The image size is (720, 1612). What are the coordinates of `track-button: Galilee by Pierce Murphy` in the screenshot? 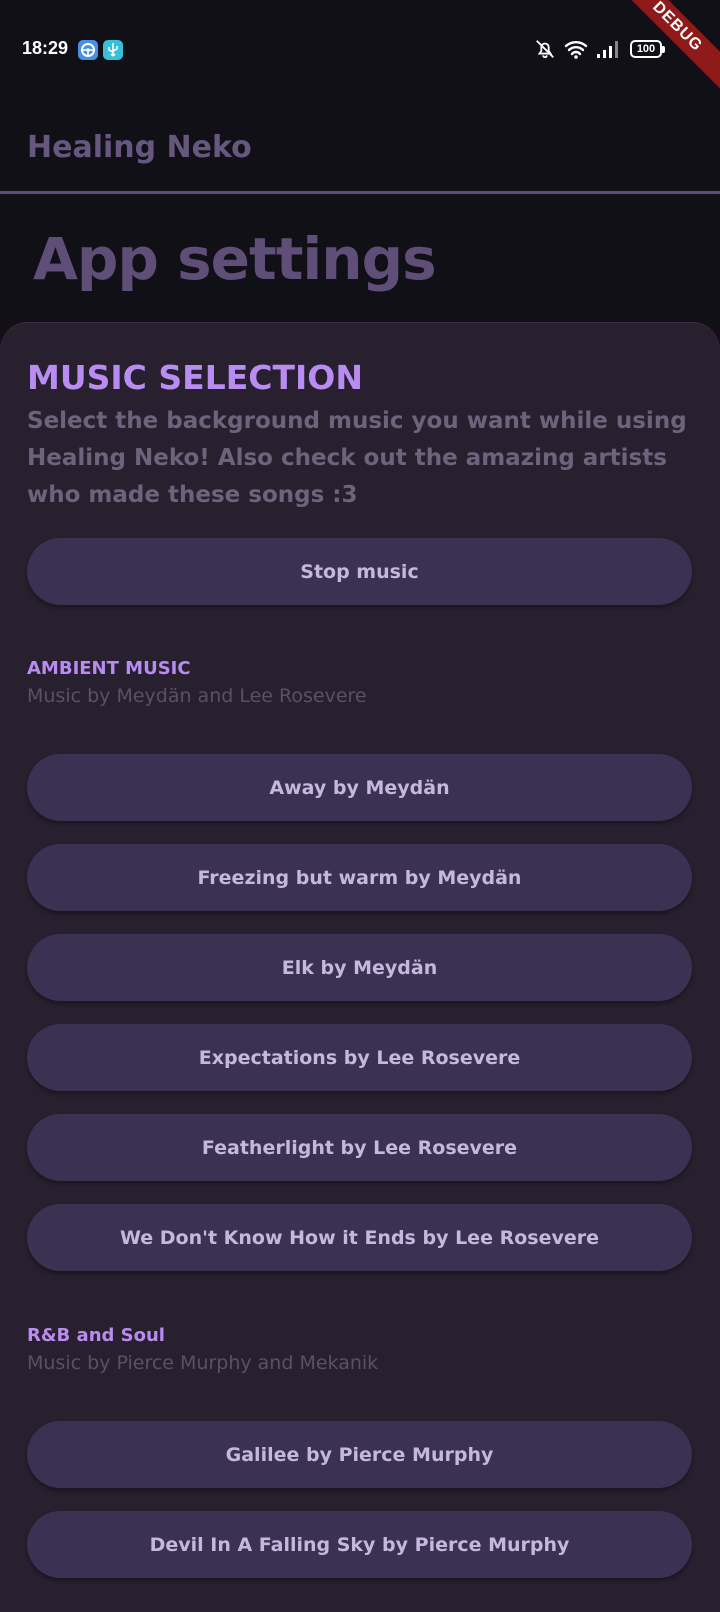 It's located at (359, 1454).